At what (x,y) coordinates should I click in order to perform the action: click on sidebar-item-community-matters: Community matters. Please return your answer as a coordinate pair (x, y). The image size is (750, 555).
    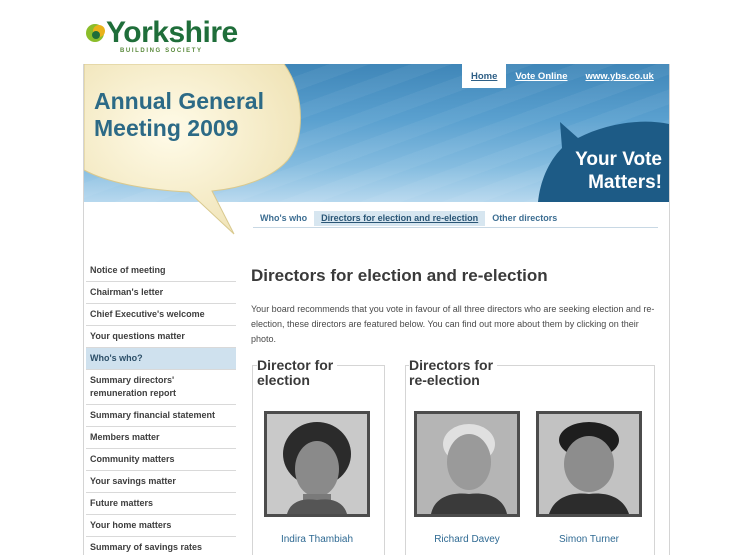
    Looking at the image, I should click on (161, 460).